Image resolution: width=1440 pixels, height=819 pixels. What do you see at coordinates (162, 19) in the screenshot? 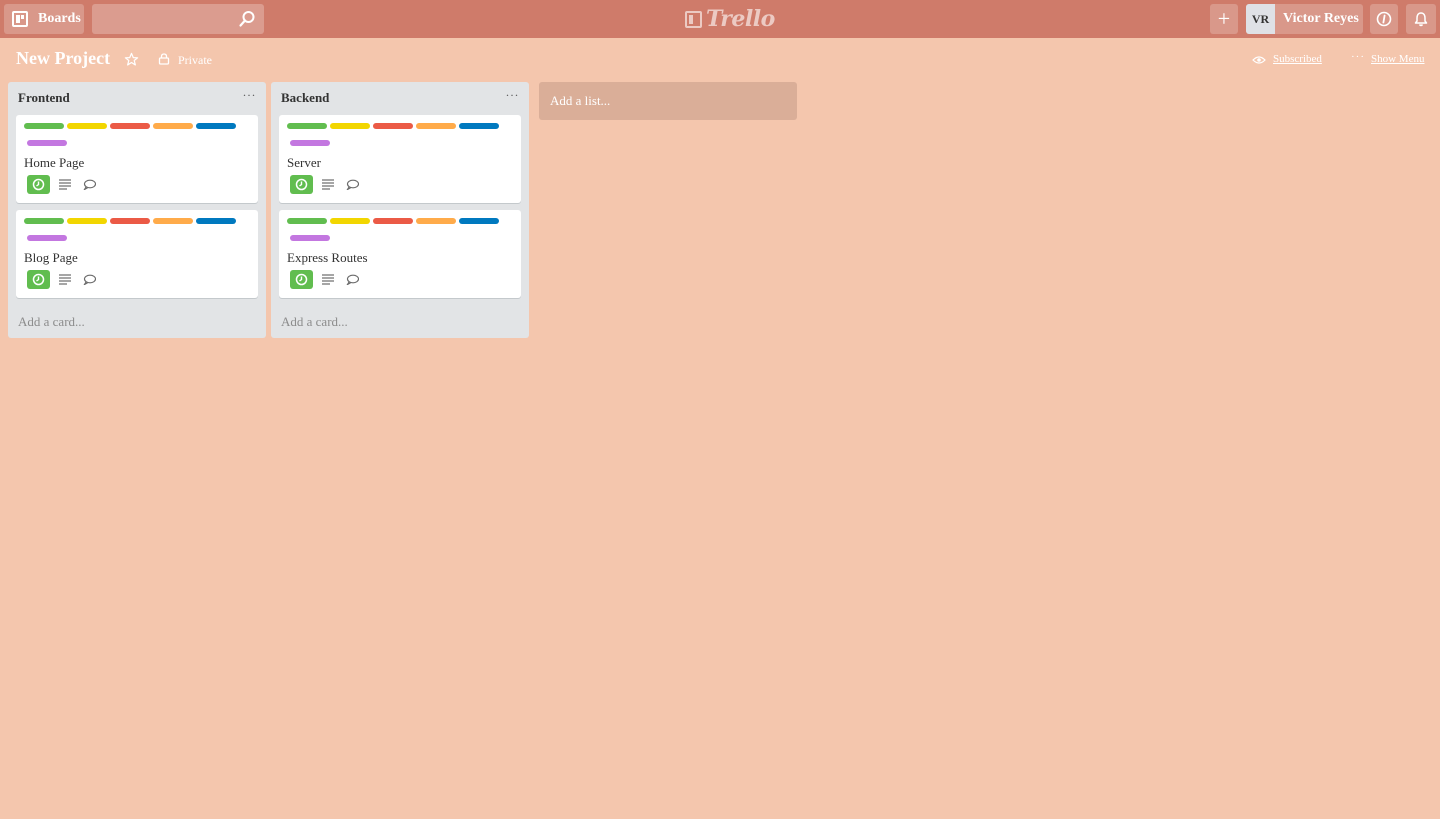
I see `search-input` at bounding box center [162, 19].